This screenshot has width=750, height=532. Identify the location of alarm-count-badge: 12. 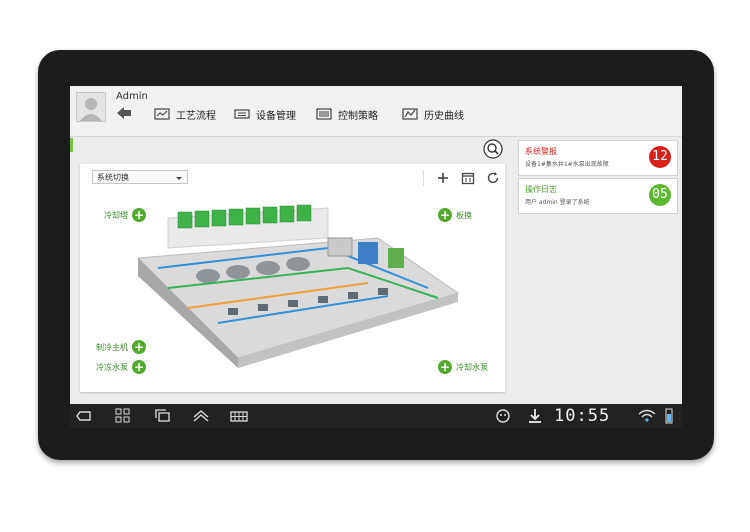
(660, 157).